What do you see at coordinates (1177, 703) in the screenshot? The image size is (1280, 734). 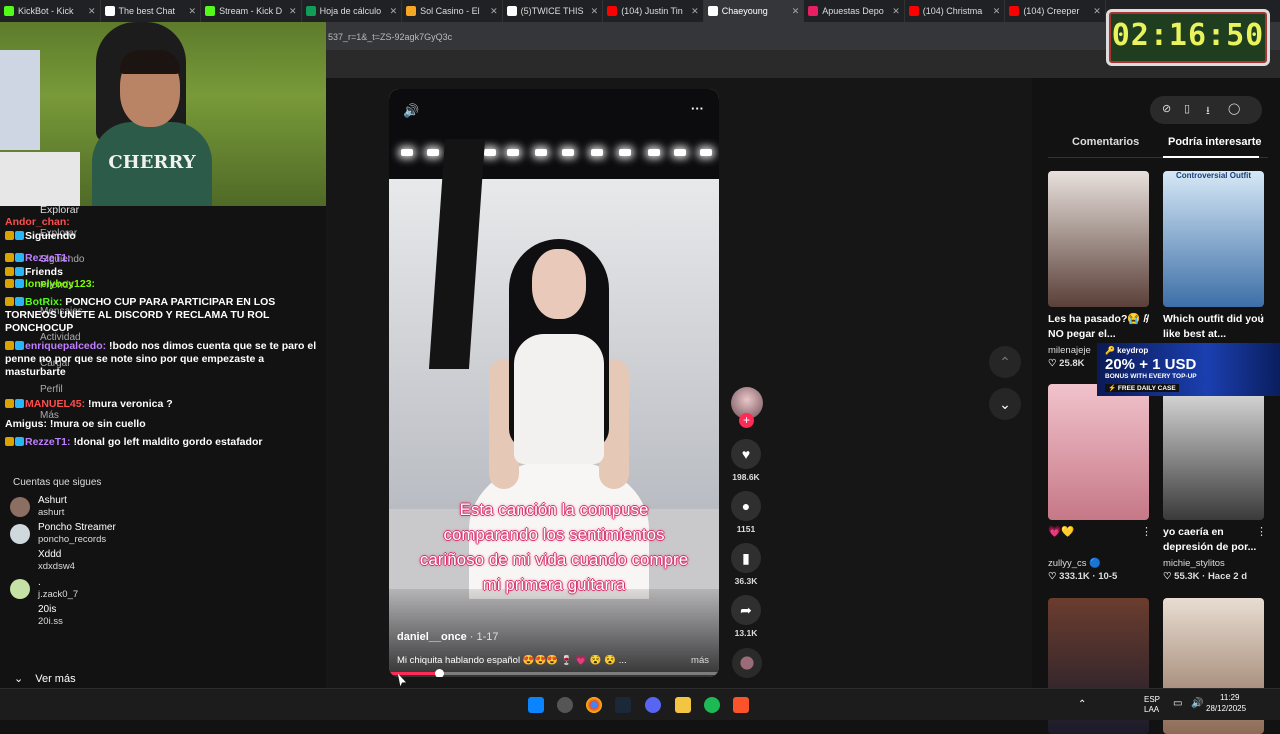 I see `wifi-icon: ▭` at bounding box center [1177, 703].